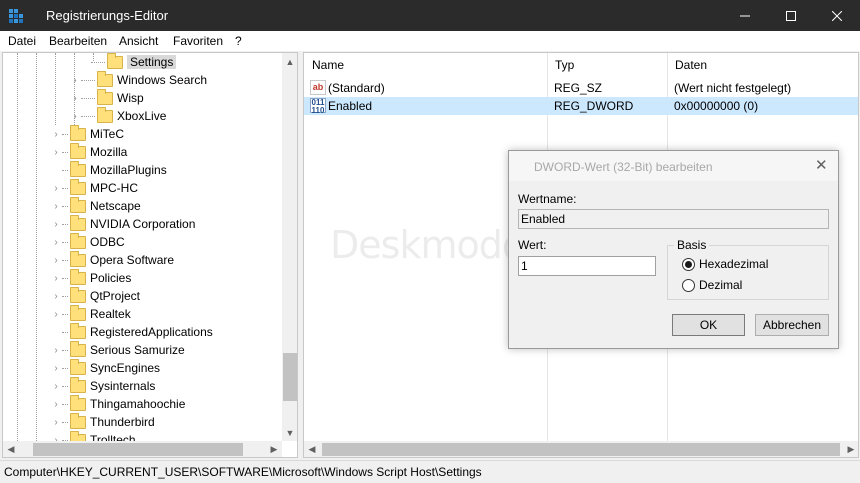 This screenshot has width=860, height=483. Describe the element at coordinates (762, 65) in the screenshot. I see `column-header-data: Daten` at that location.